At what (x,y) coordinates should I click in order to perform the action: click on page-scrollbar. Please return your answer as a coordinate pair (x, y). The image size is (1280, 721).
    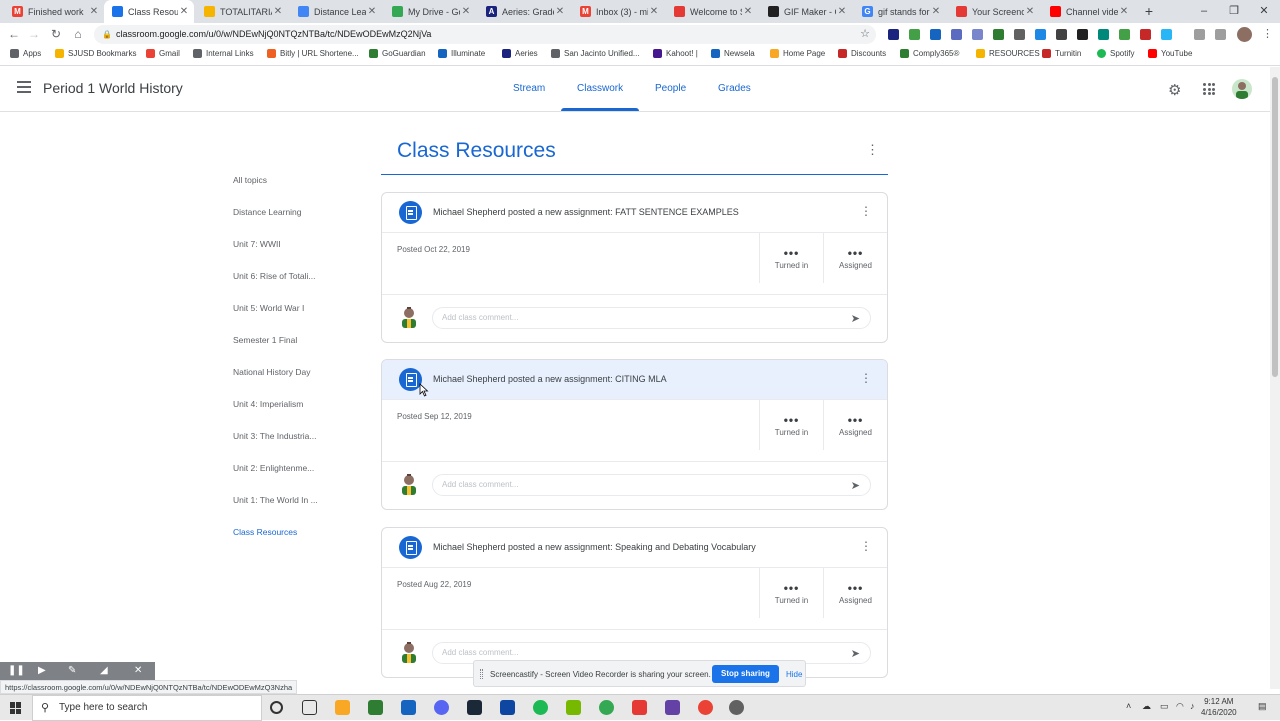
    Looking at the image, I should click on (1275, 378).